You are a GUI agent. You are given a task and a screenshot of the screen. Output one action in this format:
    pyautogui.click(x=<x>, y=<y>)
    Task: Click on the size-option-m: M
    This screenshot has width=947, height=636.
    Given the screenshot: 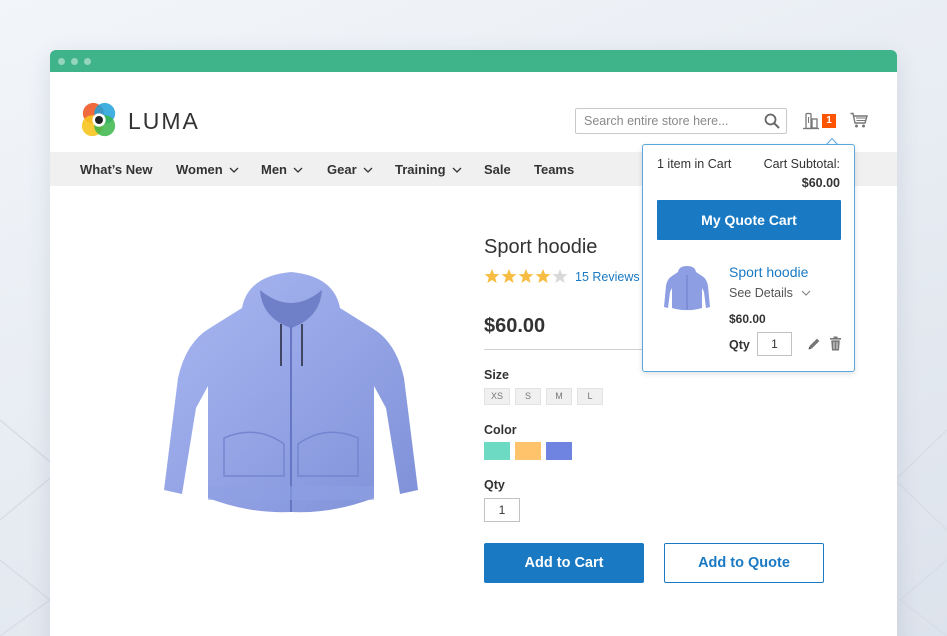 What is the action you would take?
    pyautogui.click(x=559, y=396)
    